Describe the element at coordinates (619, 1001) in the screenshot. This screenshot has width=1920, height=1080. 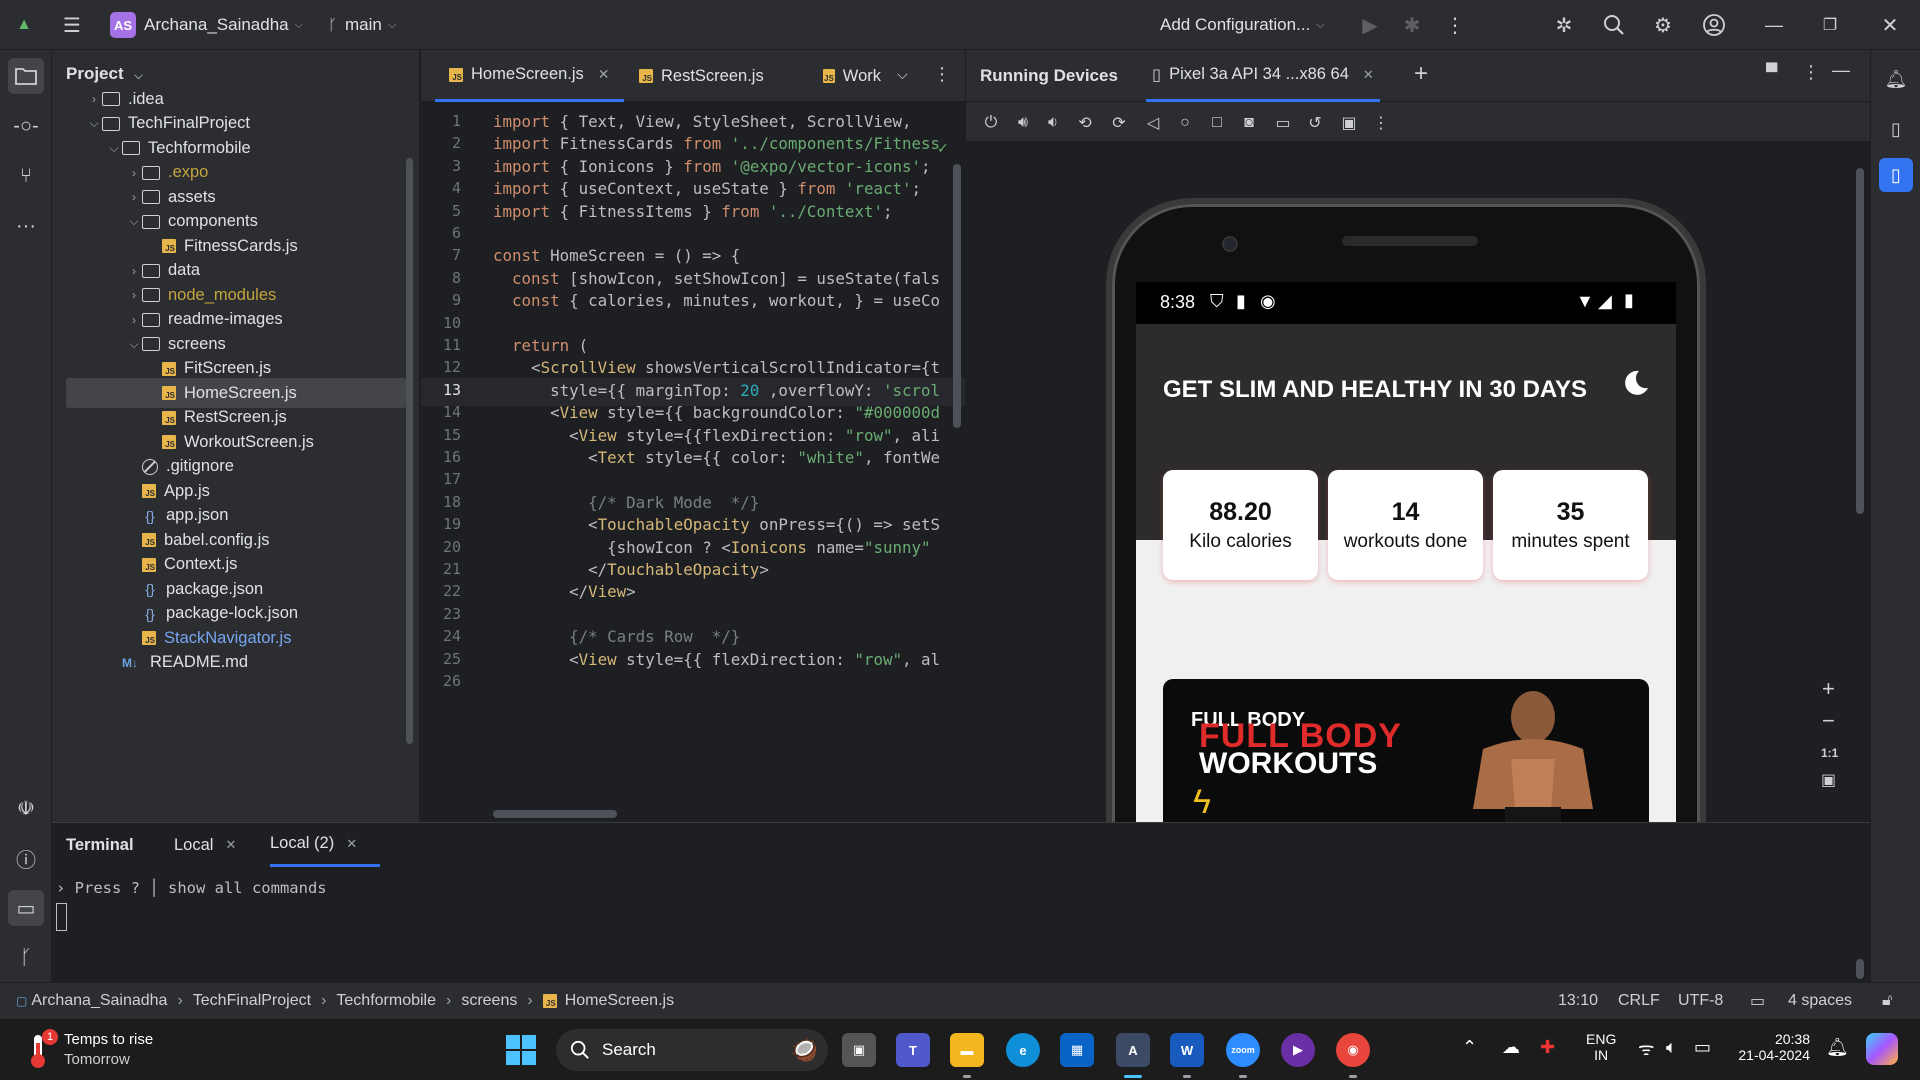
I see `breadcrumb-item: HomeScreen.js` at that location.